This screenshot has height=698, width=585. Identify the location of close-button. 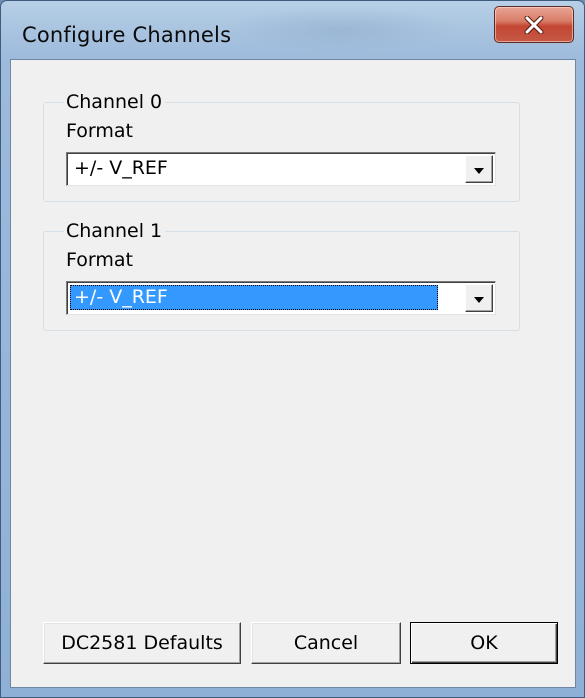
(534, 24).